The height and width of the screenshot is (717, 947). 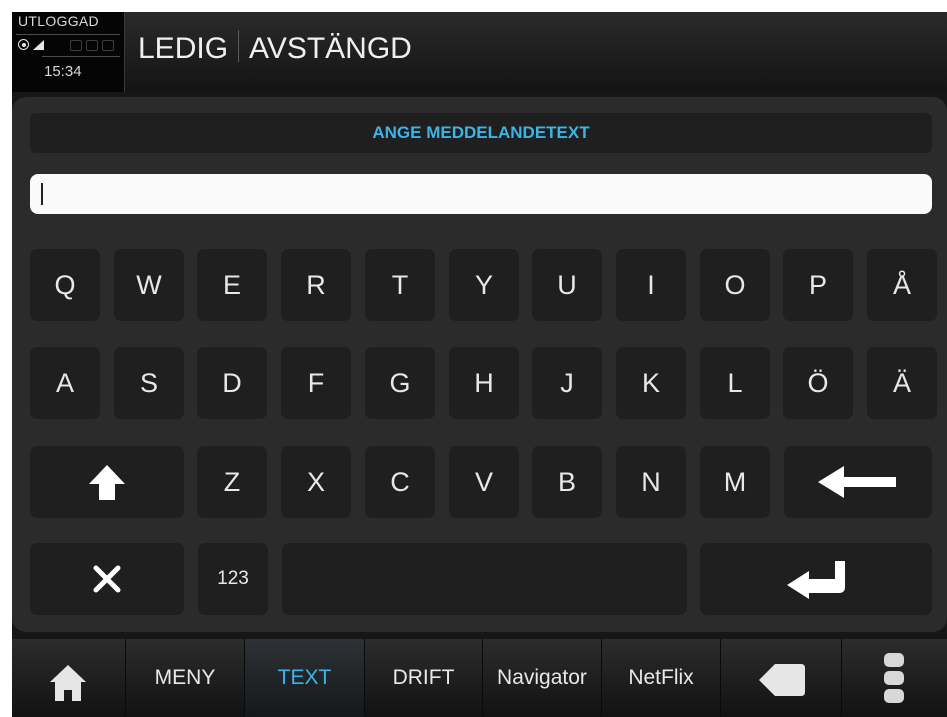 What do you see at coordinates (232, 482) in the screenshot?
I see `key-z: Z` at bounding box center [232, 482].